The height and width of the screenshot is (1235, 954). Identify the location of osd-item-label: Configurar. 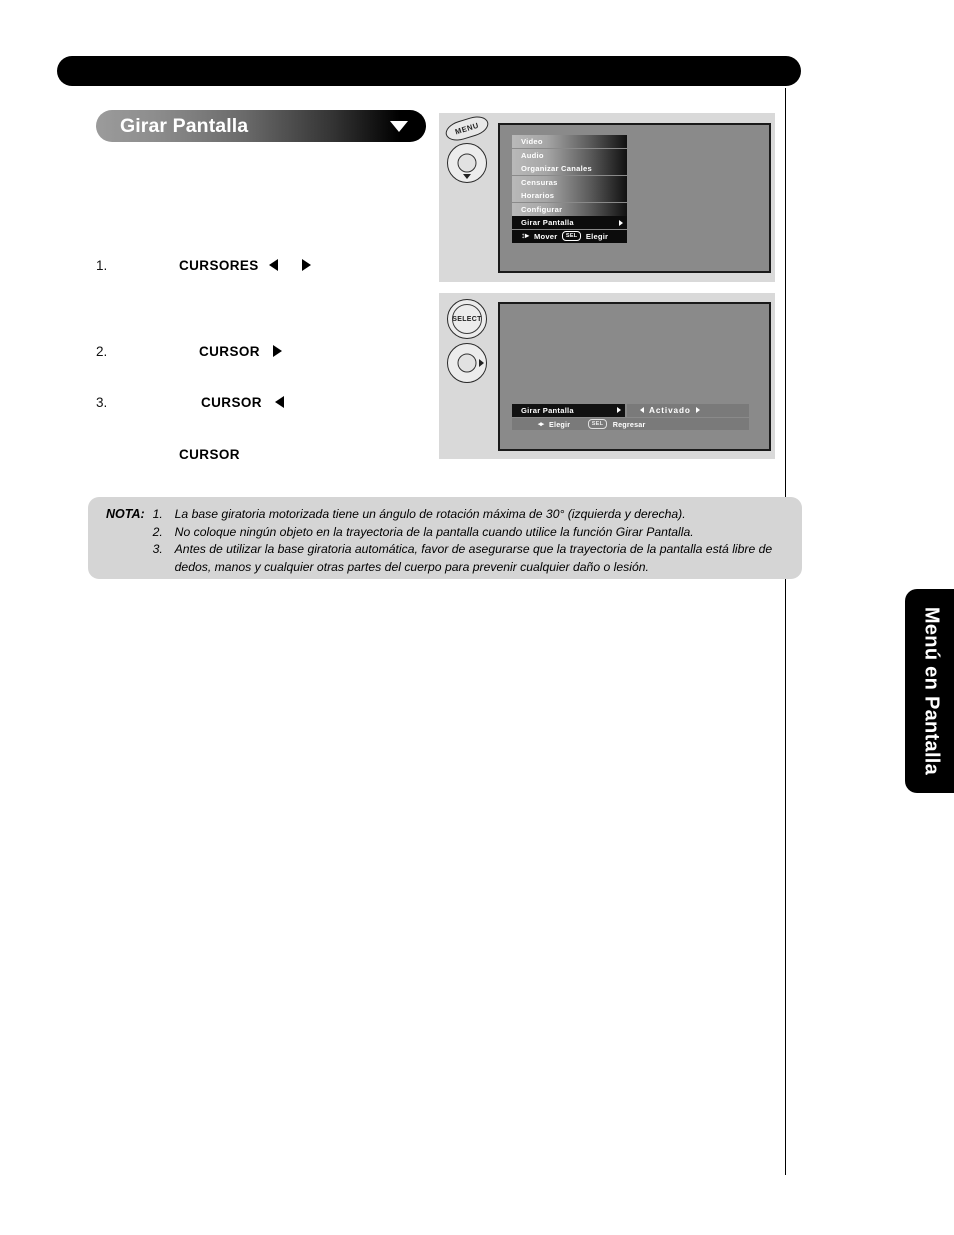
(542, 209).